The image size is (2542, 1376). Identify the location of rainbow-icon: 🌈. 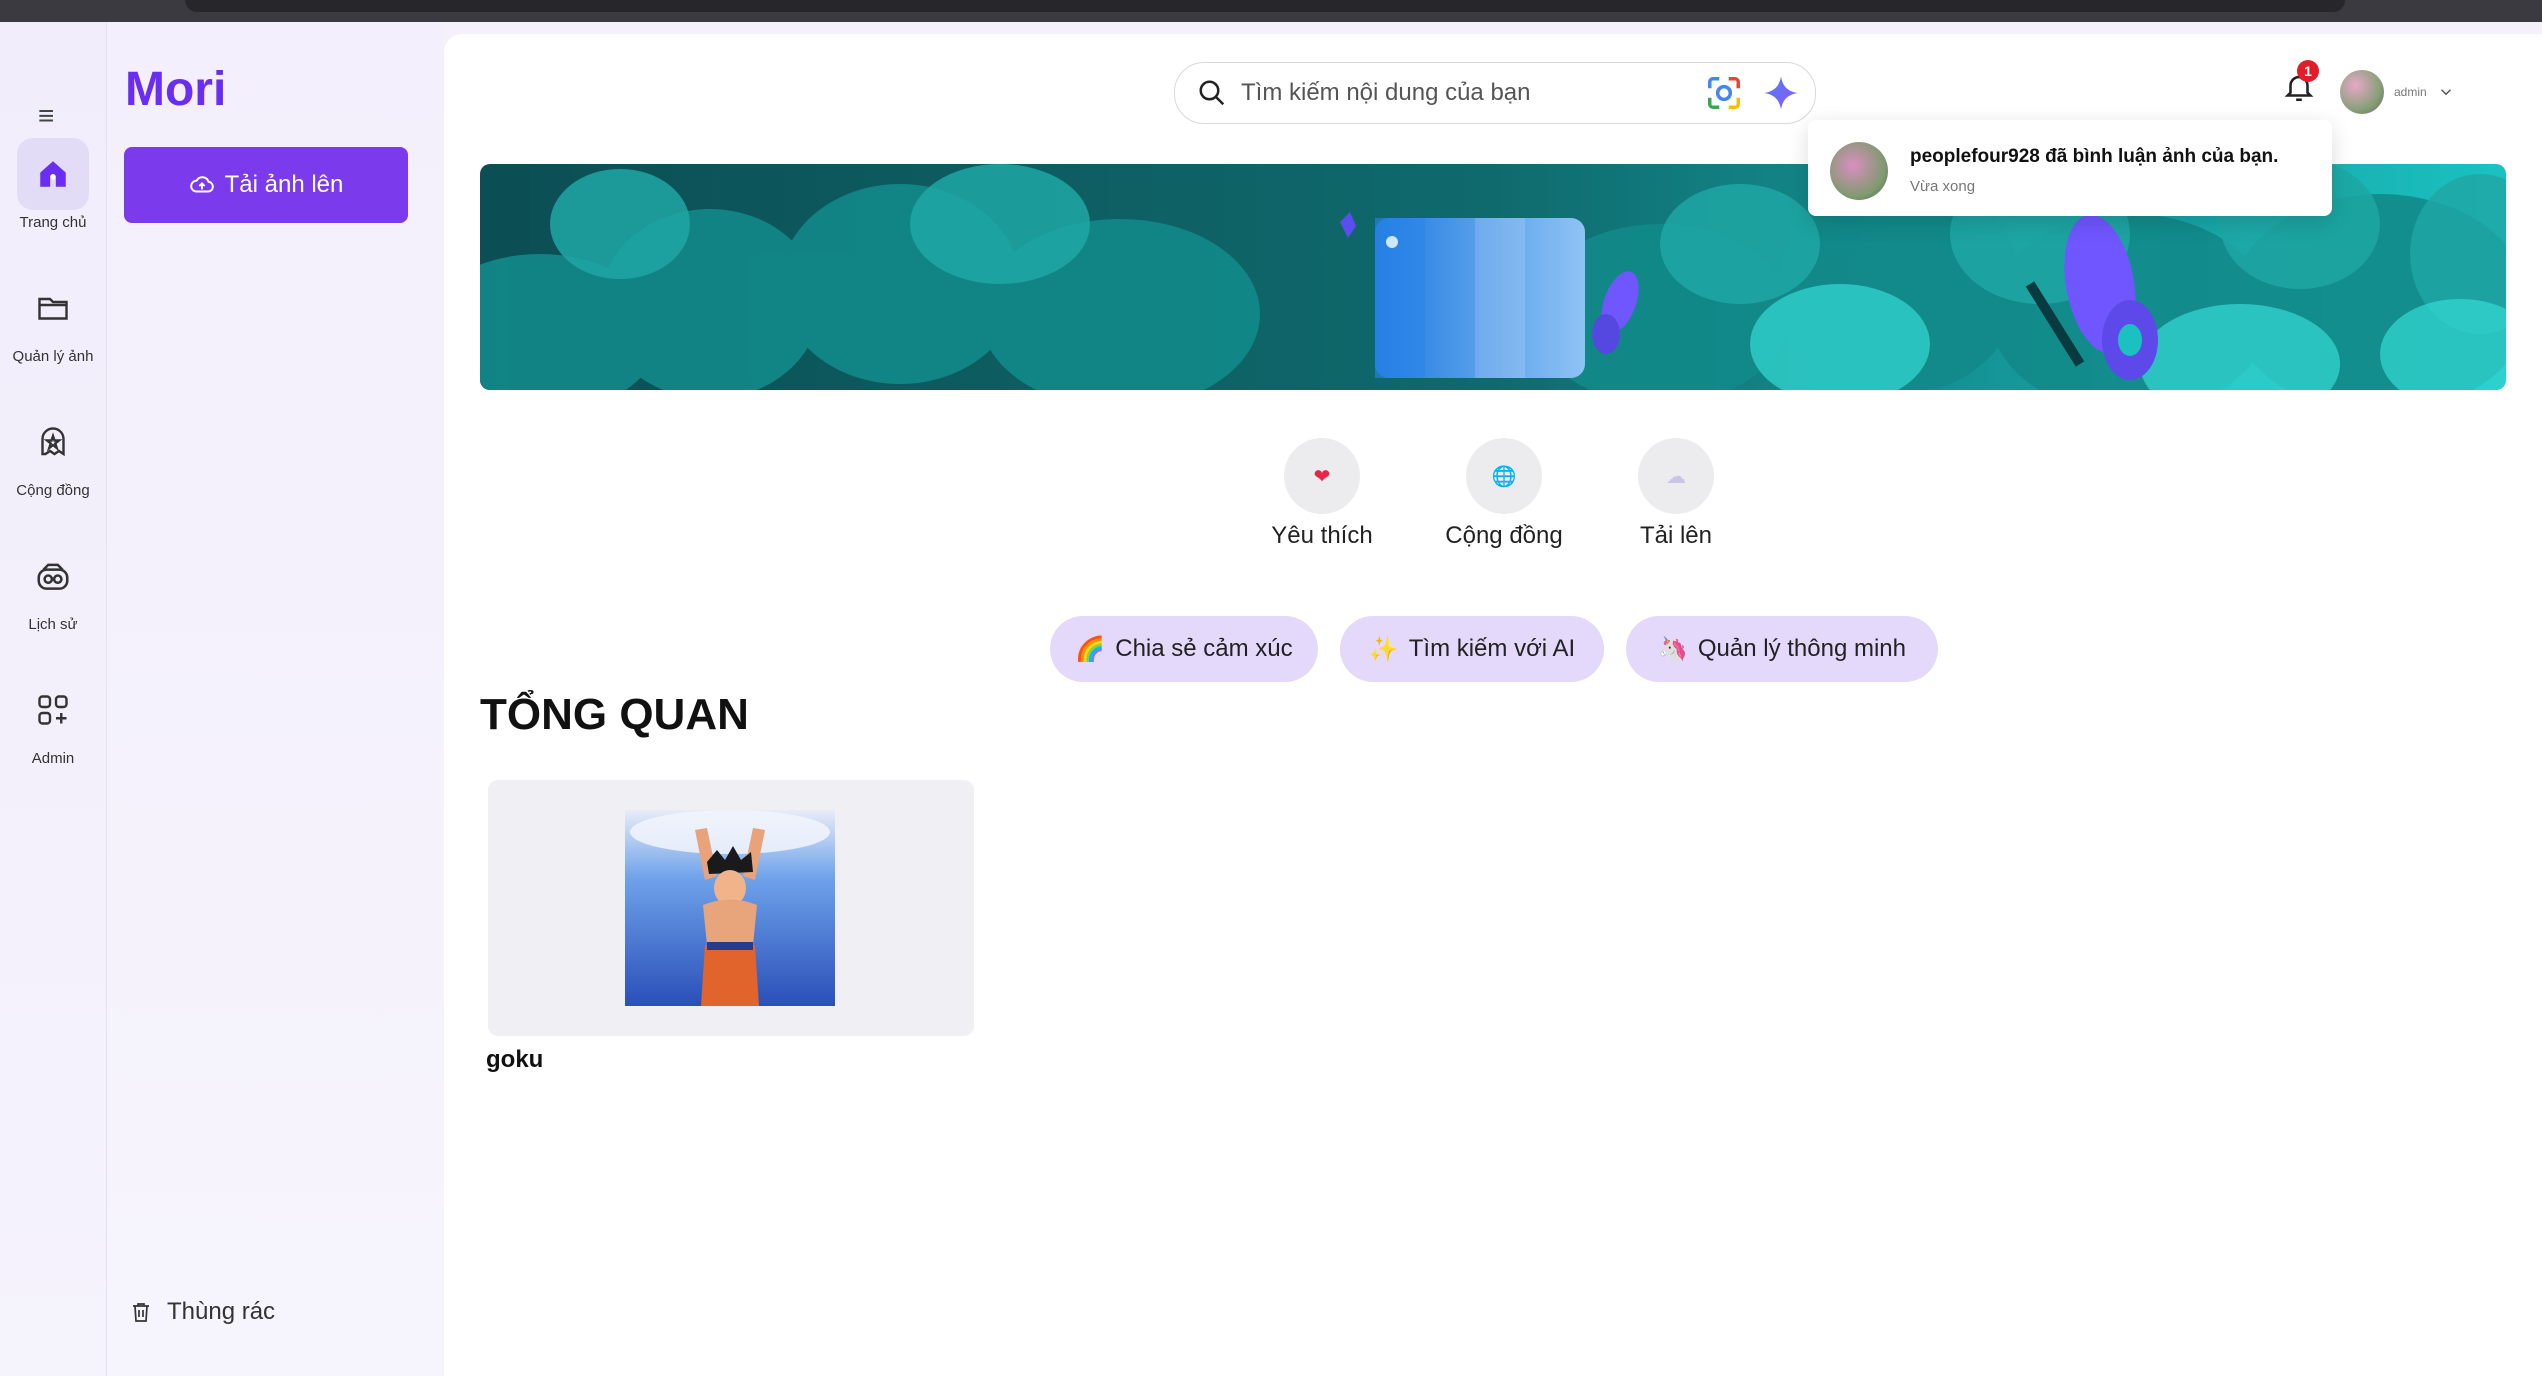
(1090, 649).